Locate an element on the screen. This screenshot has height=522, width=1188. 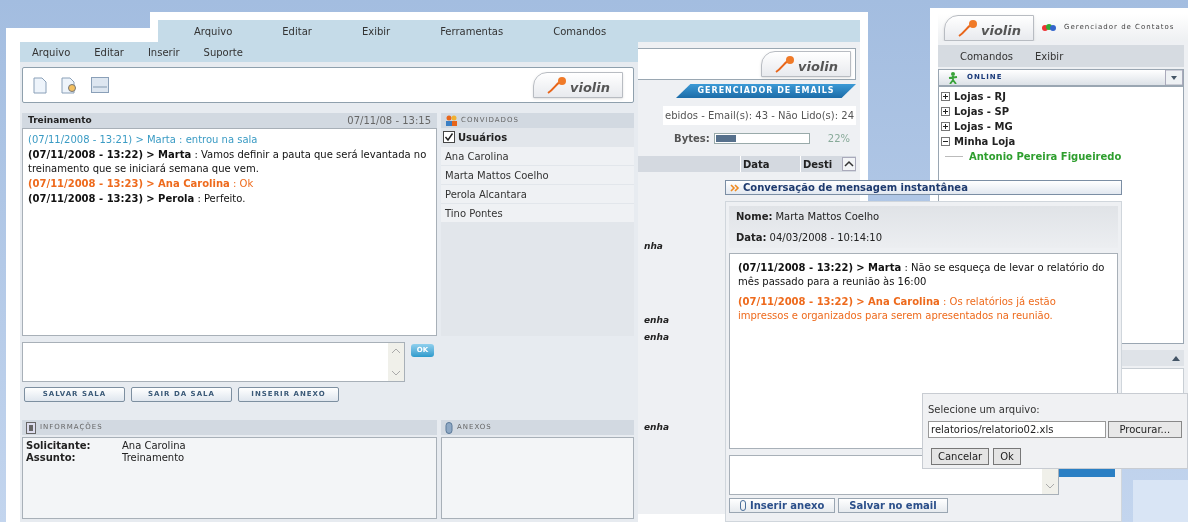
column-header: Desti is located at coordinates (820, 164).